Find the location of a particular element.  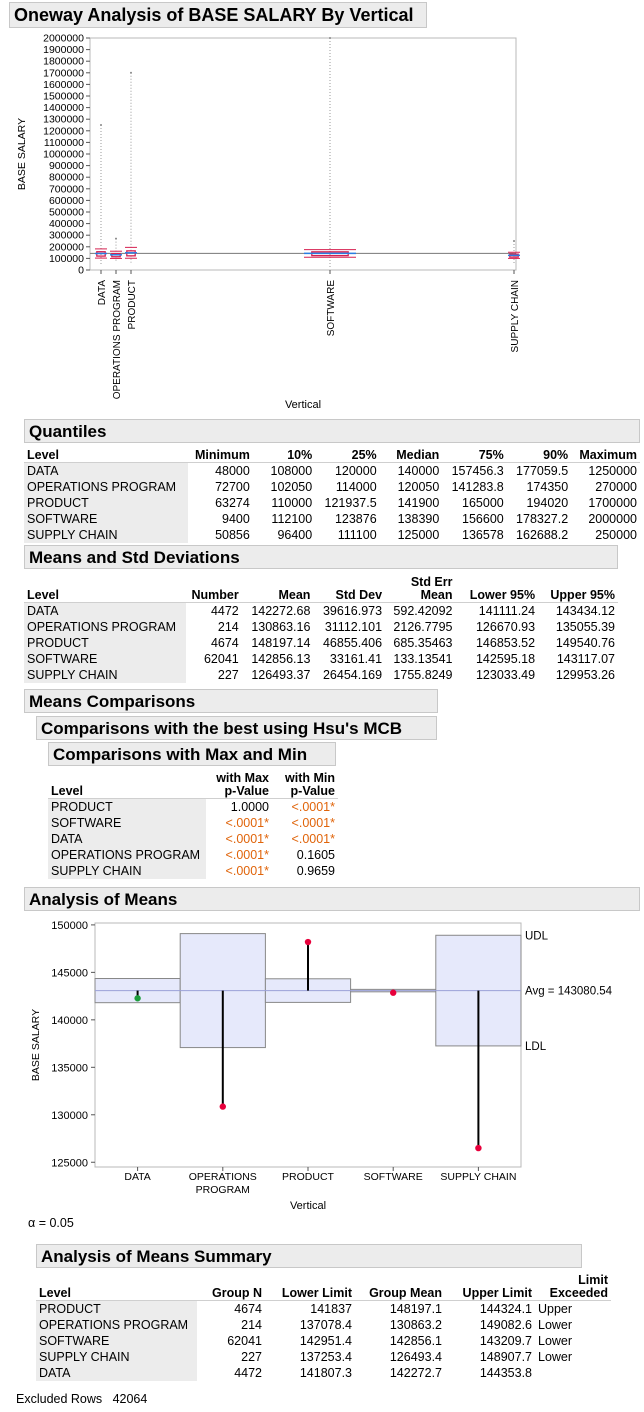

y-tick-label: 1700000 is located at coordinates (63, 73).